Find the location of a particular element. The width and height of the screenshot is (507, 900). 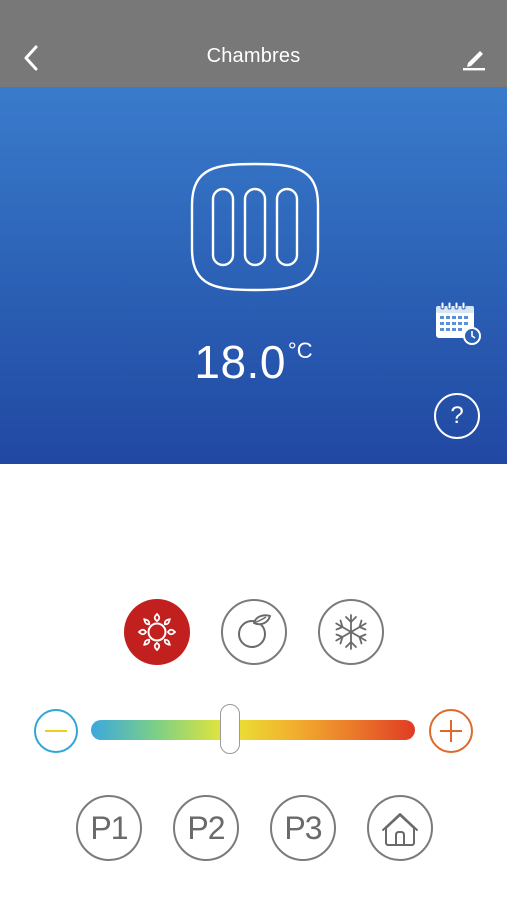

help-button: ? is located at coordinates (457, 416).